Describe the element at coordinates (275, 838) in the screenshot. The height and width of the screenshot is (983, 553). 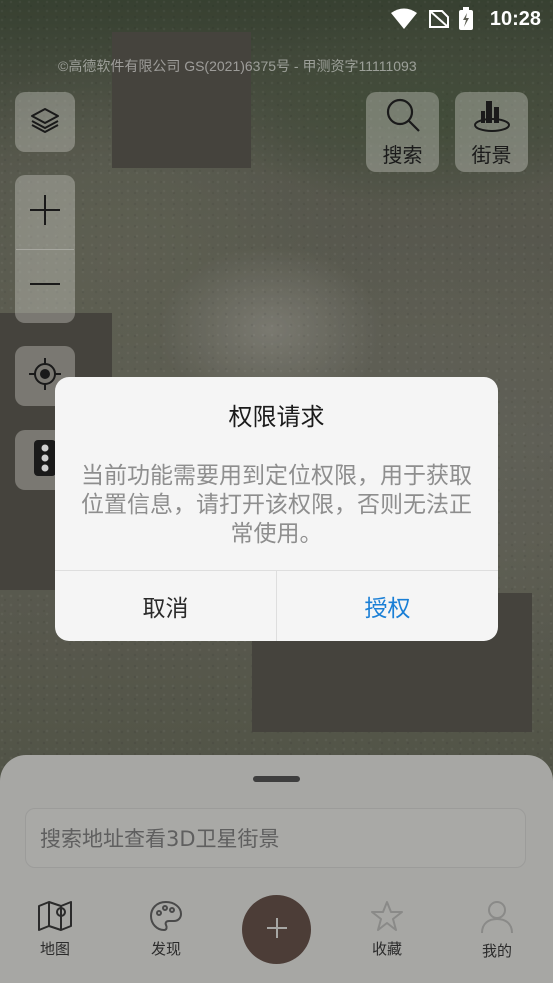
I see `address-search-input: 搜索地址查看3D卫星街景` at that location.